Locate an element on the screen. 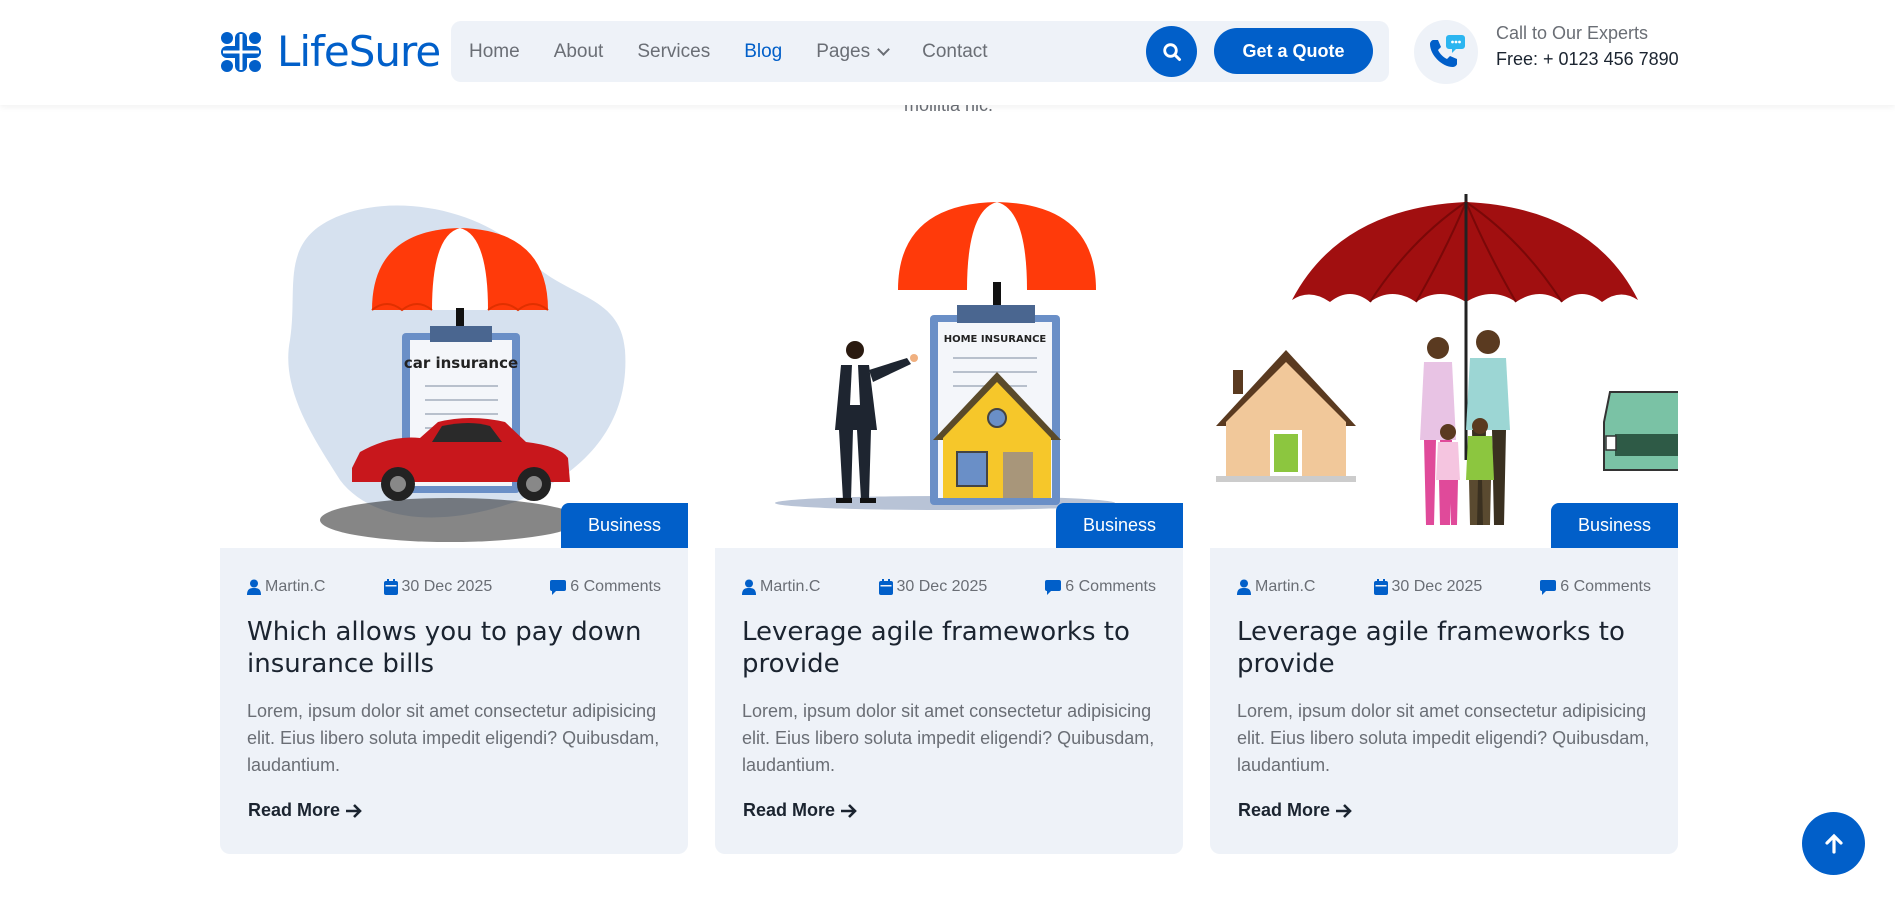 This screenshot has height=905, width=1895. search-icon is located at coordinates (1171, 51).